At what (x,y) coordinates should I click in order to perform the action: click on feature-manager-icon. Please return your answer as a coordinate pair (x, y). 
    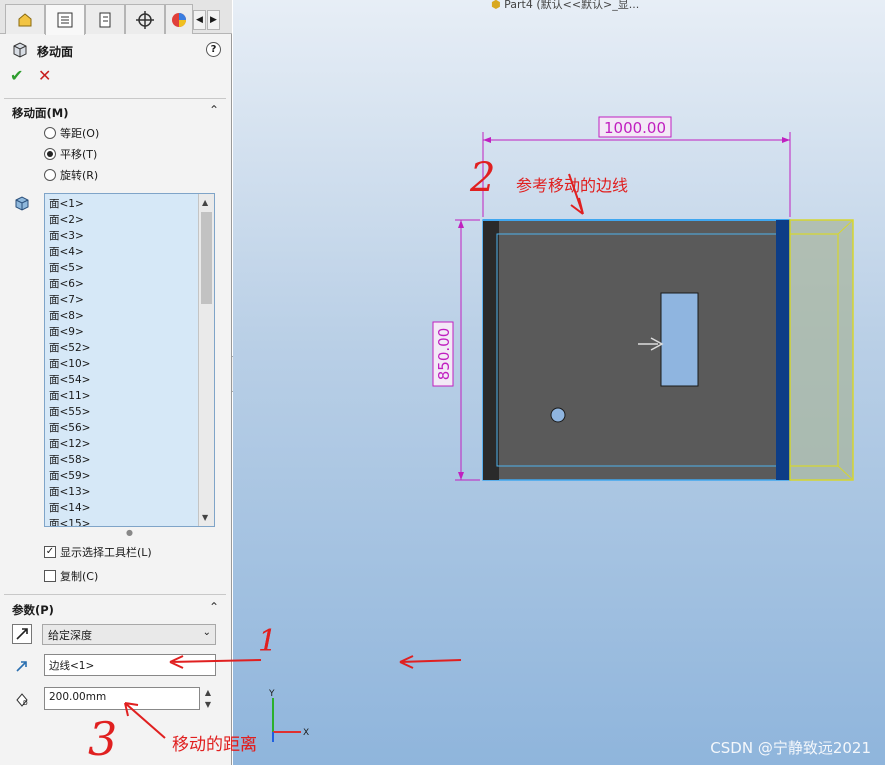
    Looking at the image, I should click on (25, 19).